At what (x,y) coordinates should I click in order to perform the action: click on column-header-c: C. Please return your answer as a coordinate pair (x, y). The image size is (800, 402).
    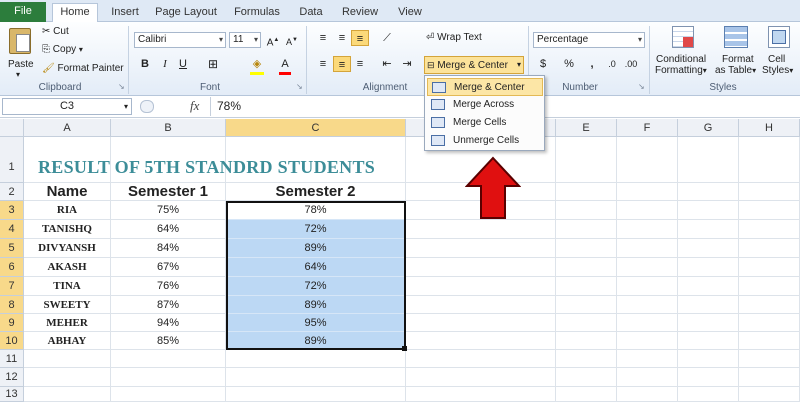
    Looking at the image, I should click on (316, 128).